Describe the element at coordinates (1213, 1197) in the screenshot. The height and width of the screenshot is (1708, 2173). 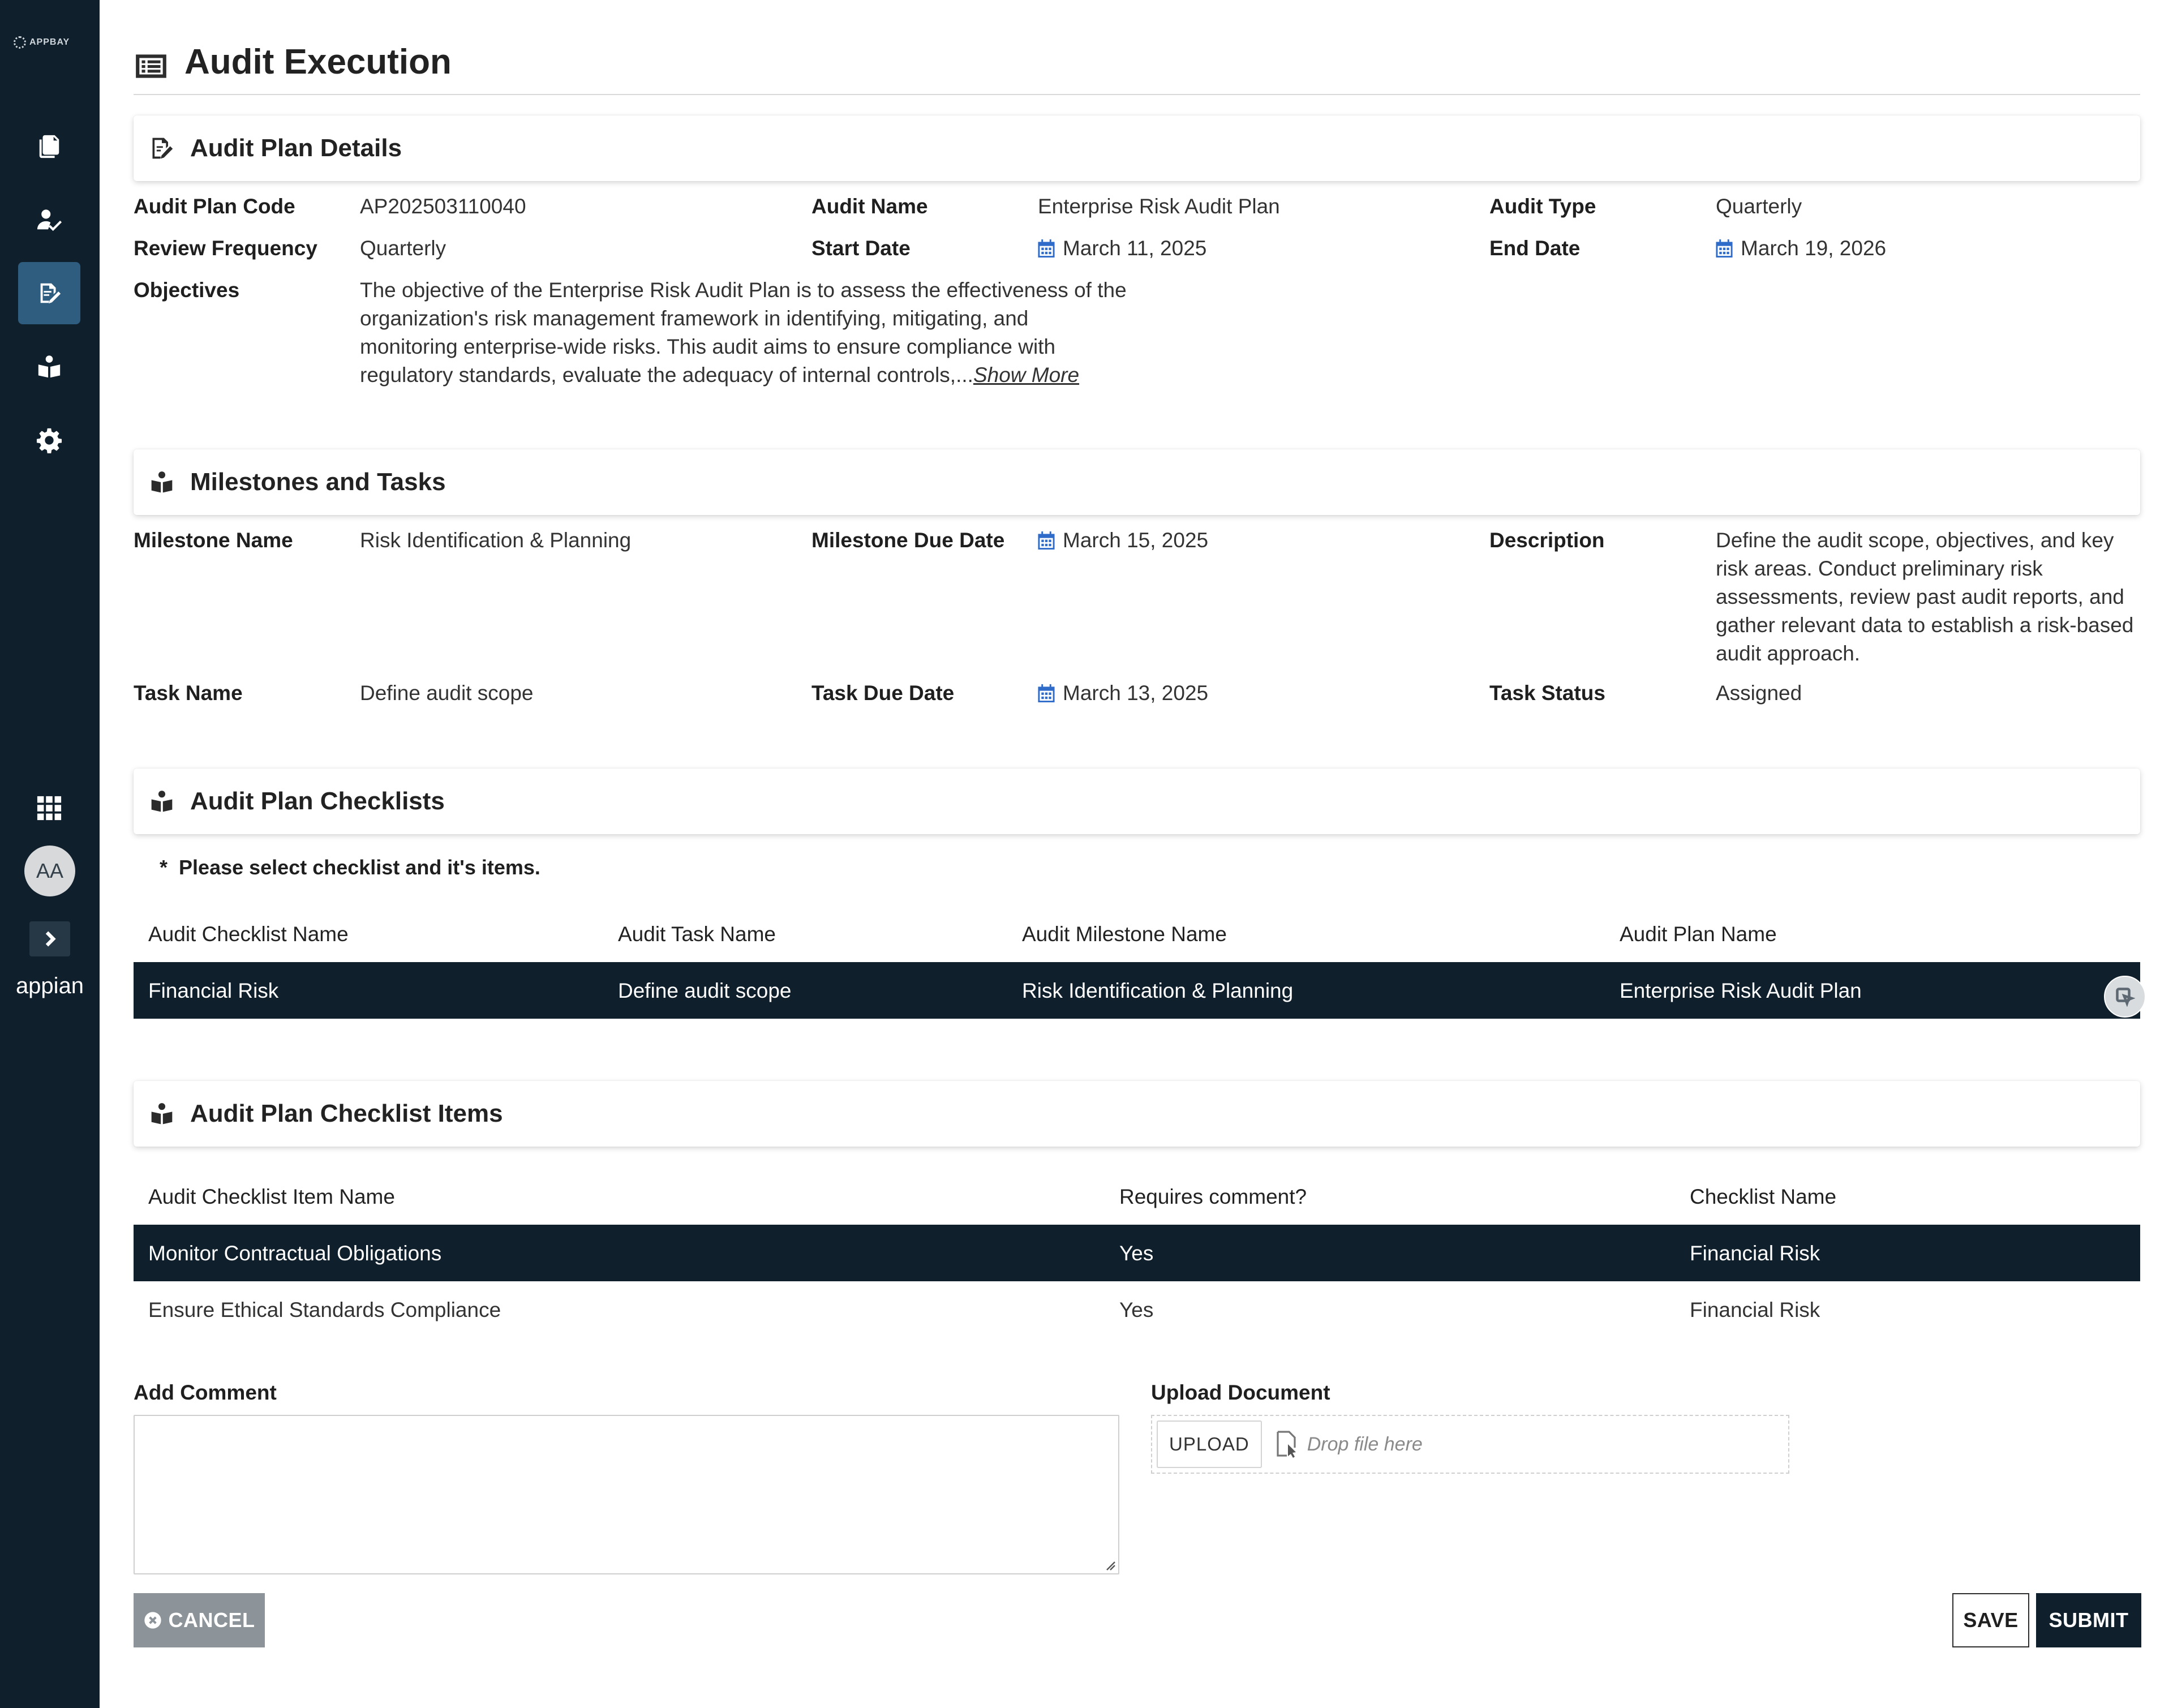
I see `column-header: Requires comment?` at that location.